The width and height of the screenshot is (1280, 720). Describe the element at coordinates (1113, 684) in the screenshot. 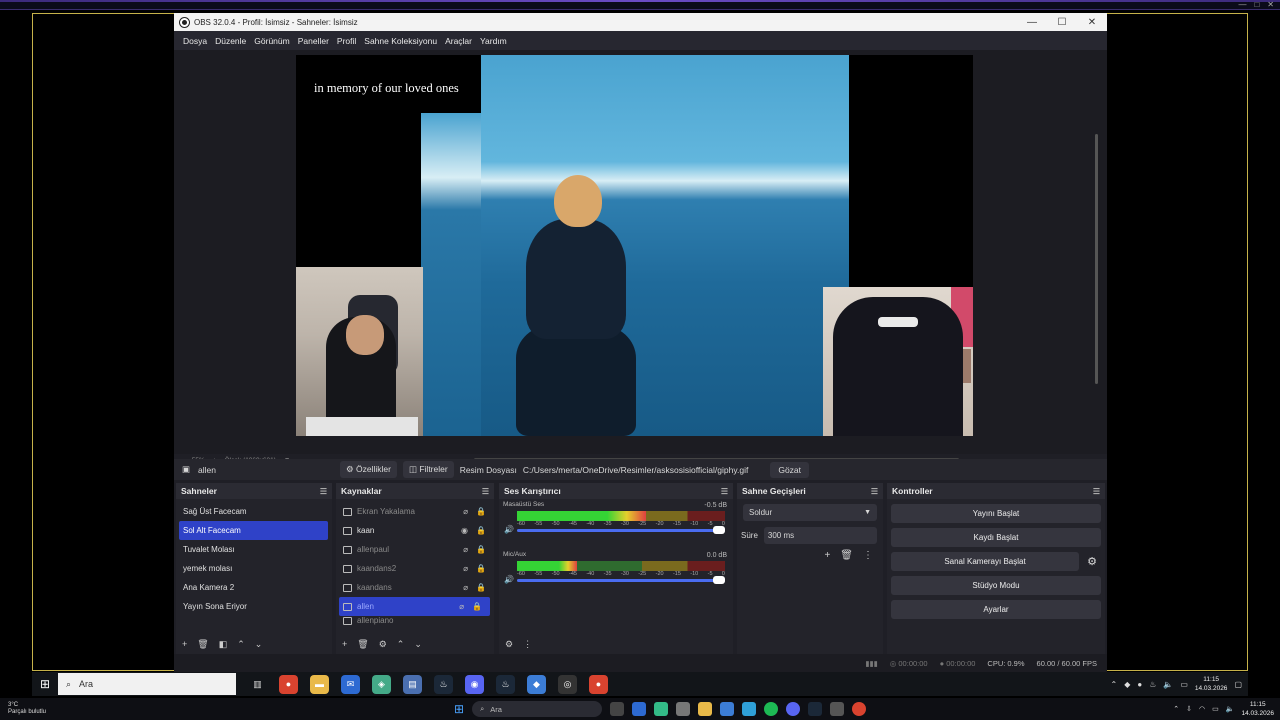

I see `chevron-up-icon: ⌃` at that location.